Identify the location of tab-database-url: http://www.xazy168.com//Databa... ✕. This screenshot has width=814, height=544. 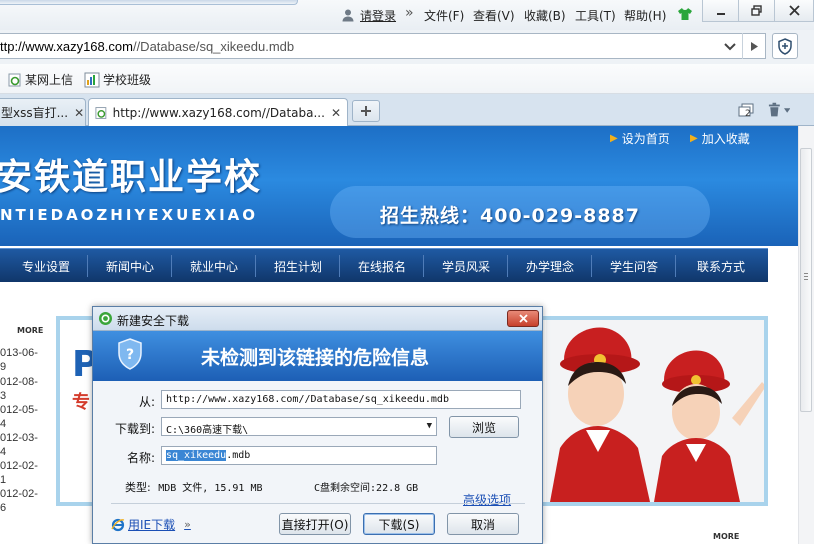
(218, 112).